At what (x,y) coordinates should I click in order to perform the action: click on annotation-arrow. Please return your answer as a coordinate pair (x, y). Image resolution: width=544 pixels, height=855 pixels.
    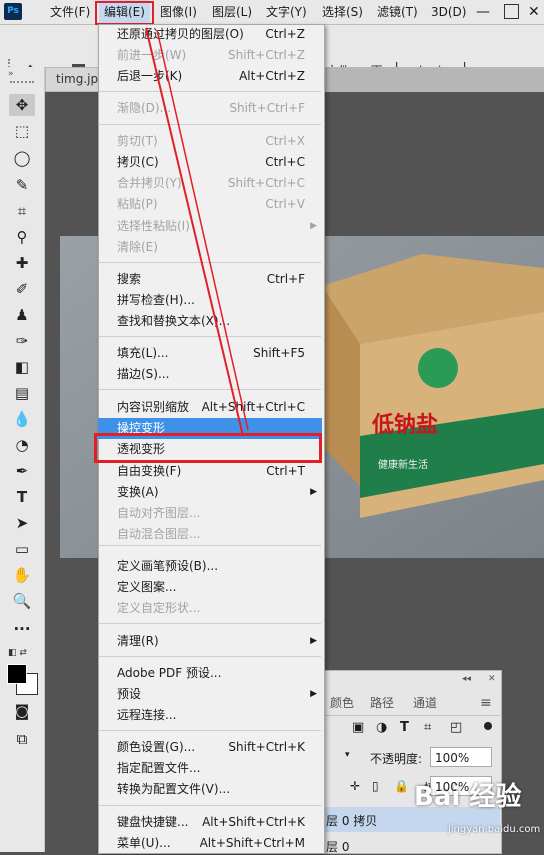
    Looking at the image, I should click on (197, 232).